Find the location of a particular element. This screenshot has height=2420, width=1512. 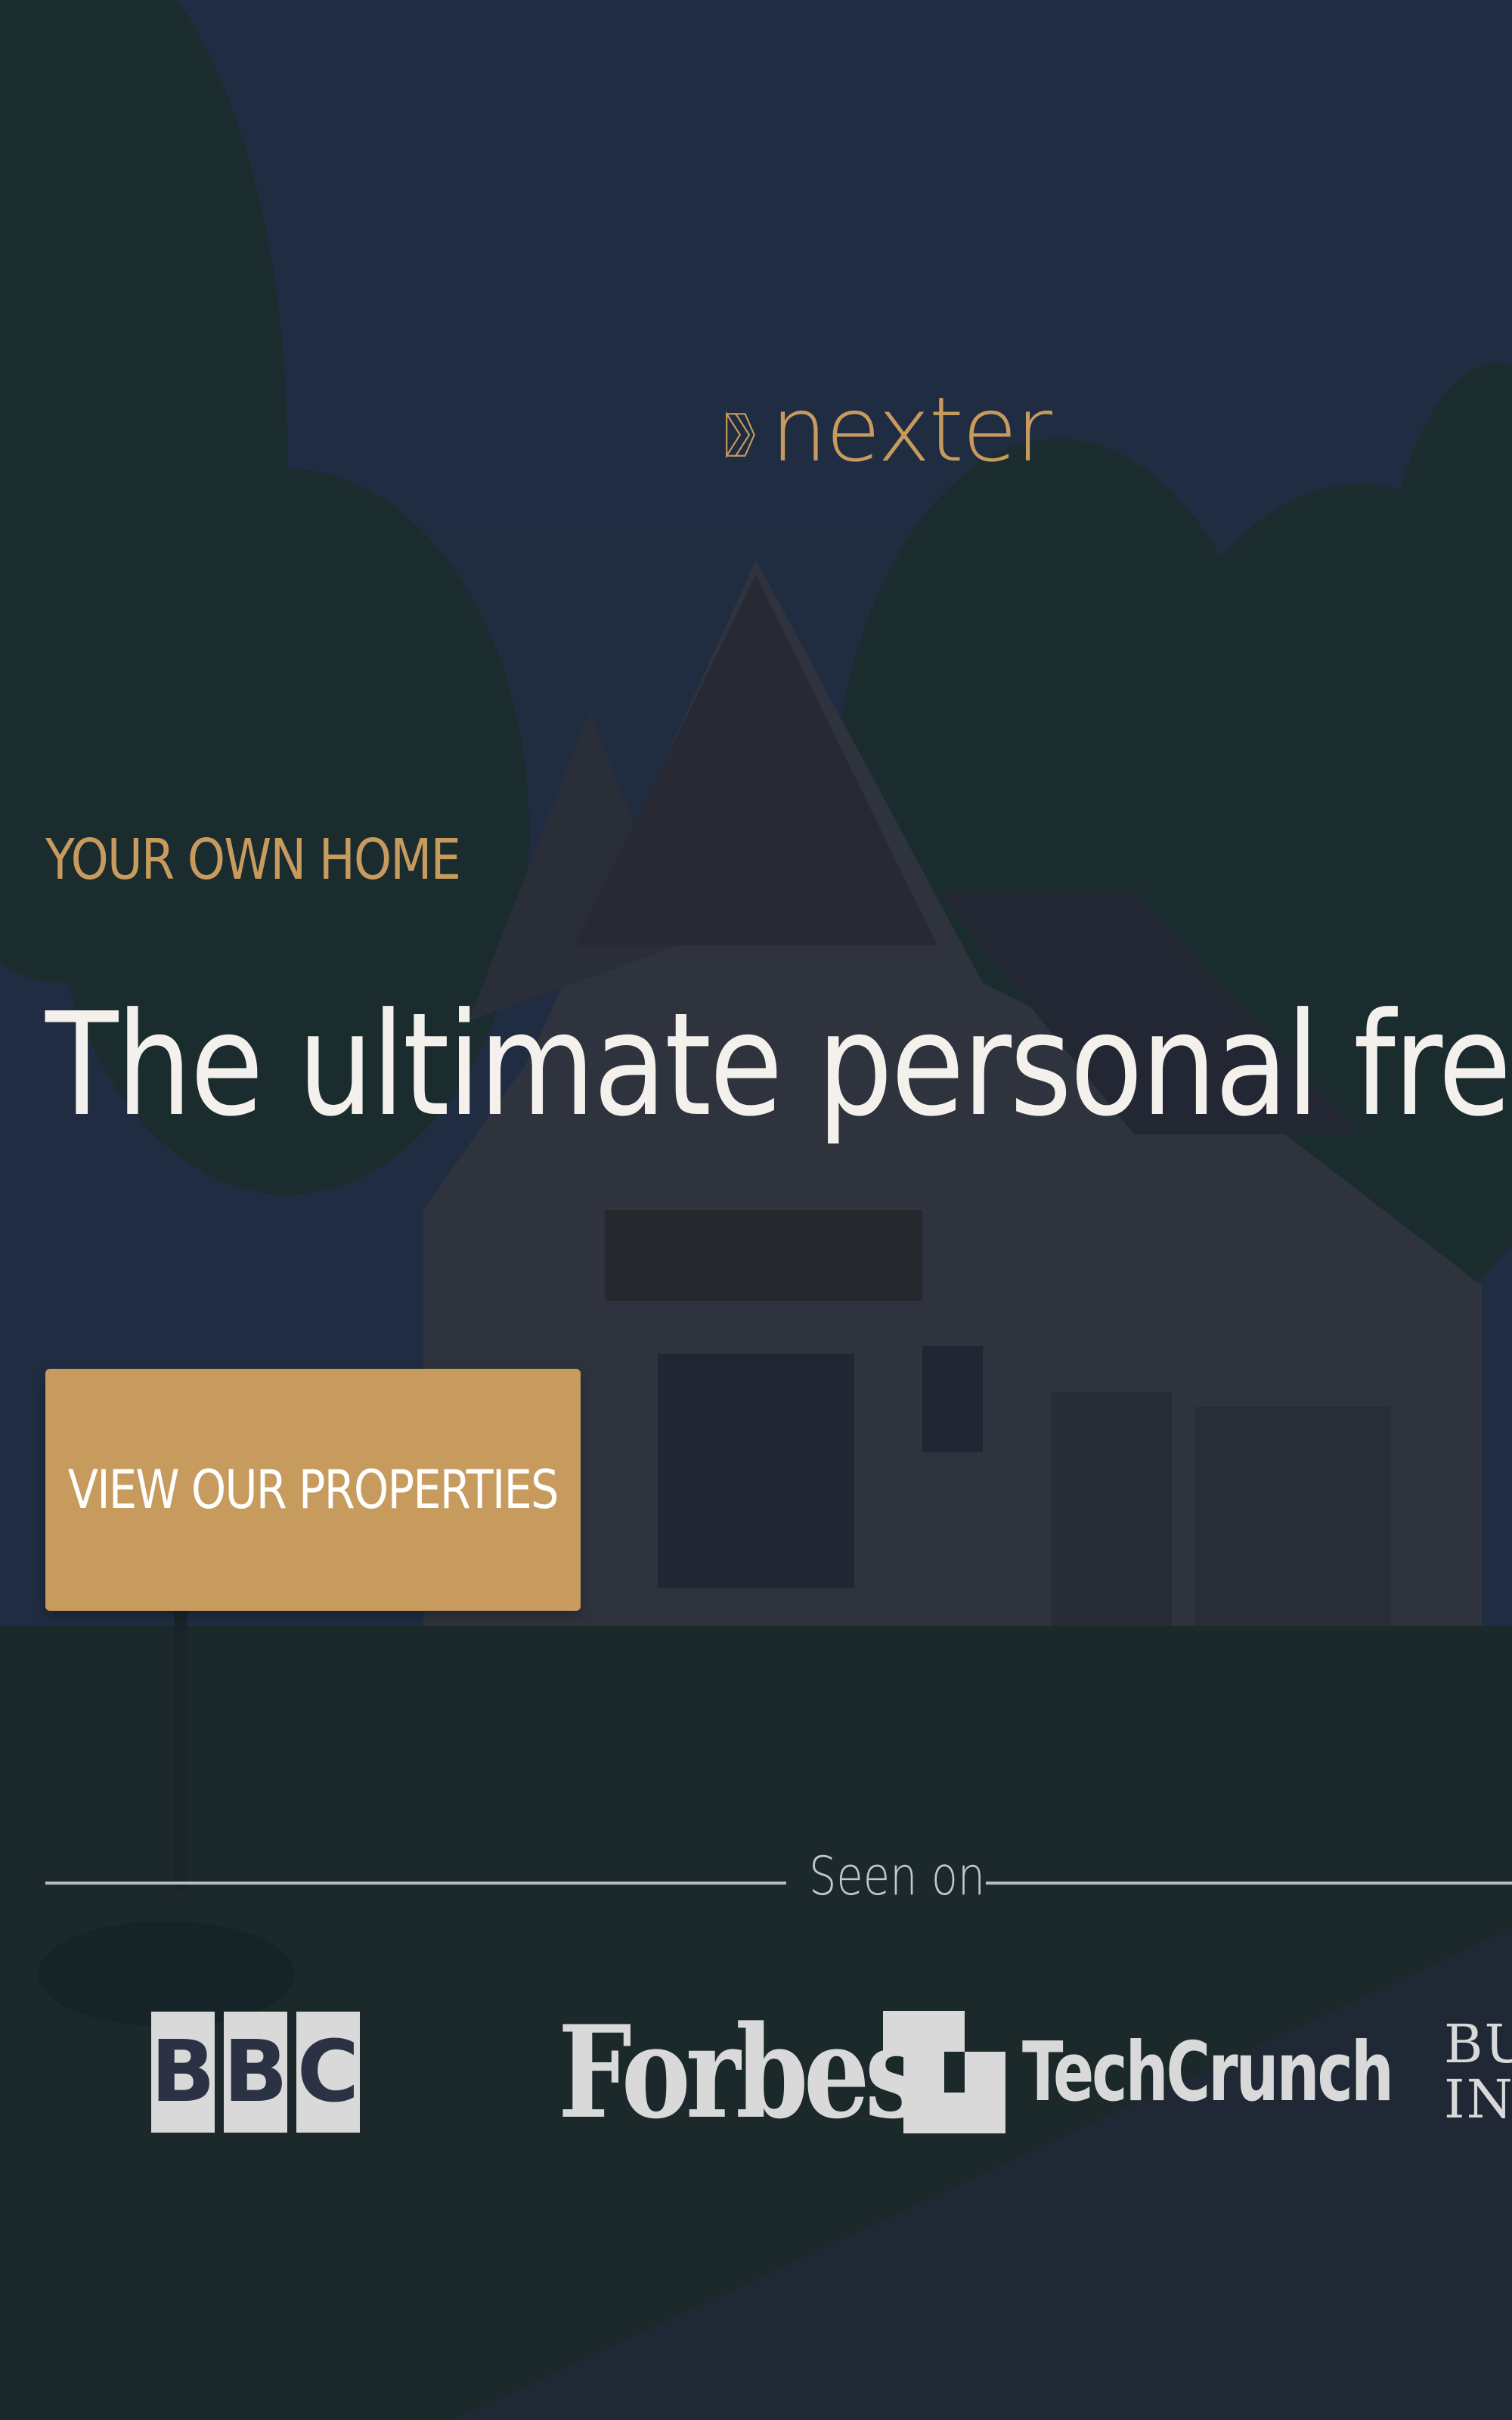

divider-line-left is located at coordinates (415, 1883).